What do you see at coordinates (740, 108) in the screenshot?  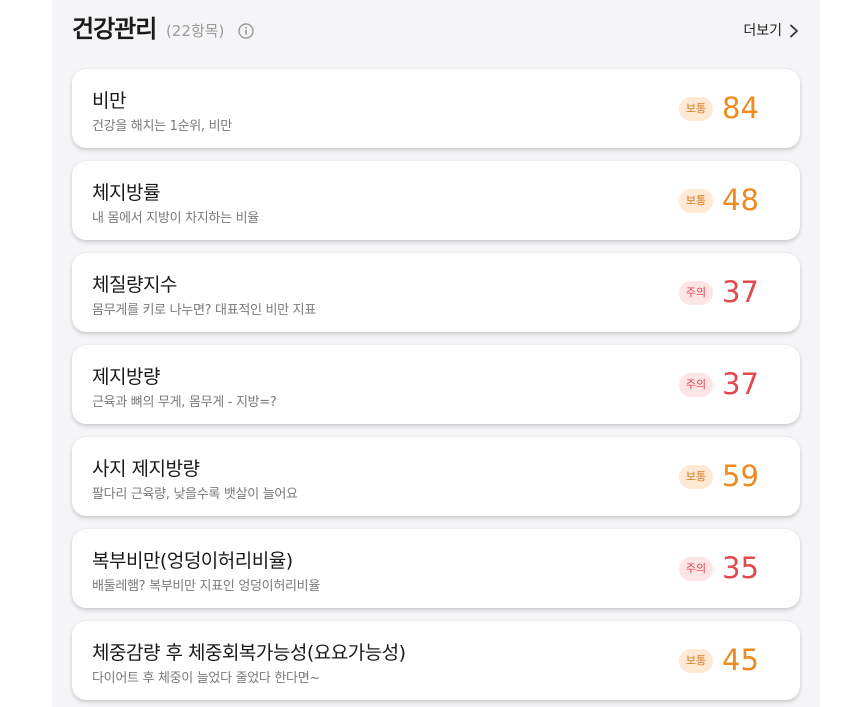 I see `score-value: 84` at bounding box center [740, 108].